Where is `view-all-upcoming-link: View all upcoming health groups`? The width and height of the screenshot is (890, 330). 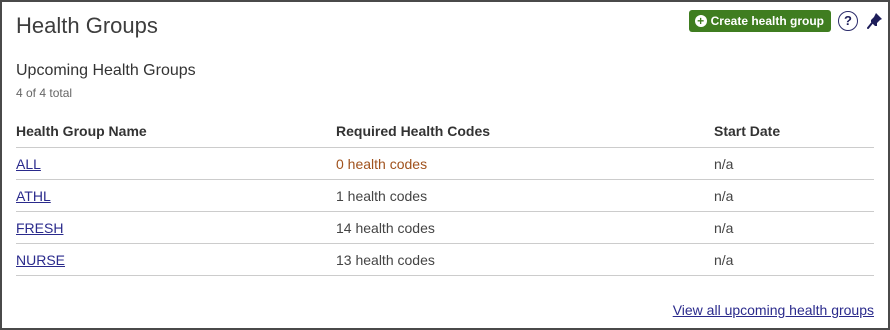 view-all-upcoming-link: View all upcoming health groups is located at coordinates (773, 310).